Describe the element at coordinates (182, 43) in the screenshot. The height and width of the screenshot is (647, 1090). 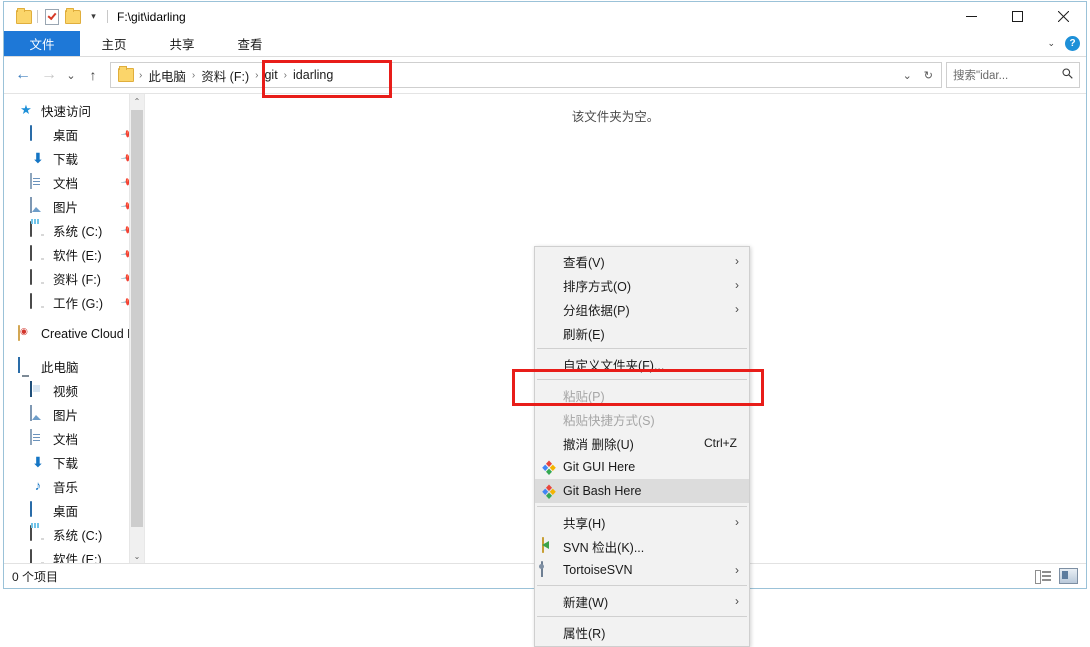
I see `tab-share: 共享` at that location.